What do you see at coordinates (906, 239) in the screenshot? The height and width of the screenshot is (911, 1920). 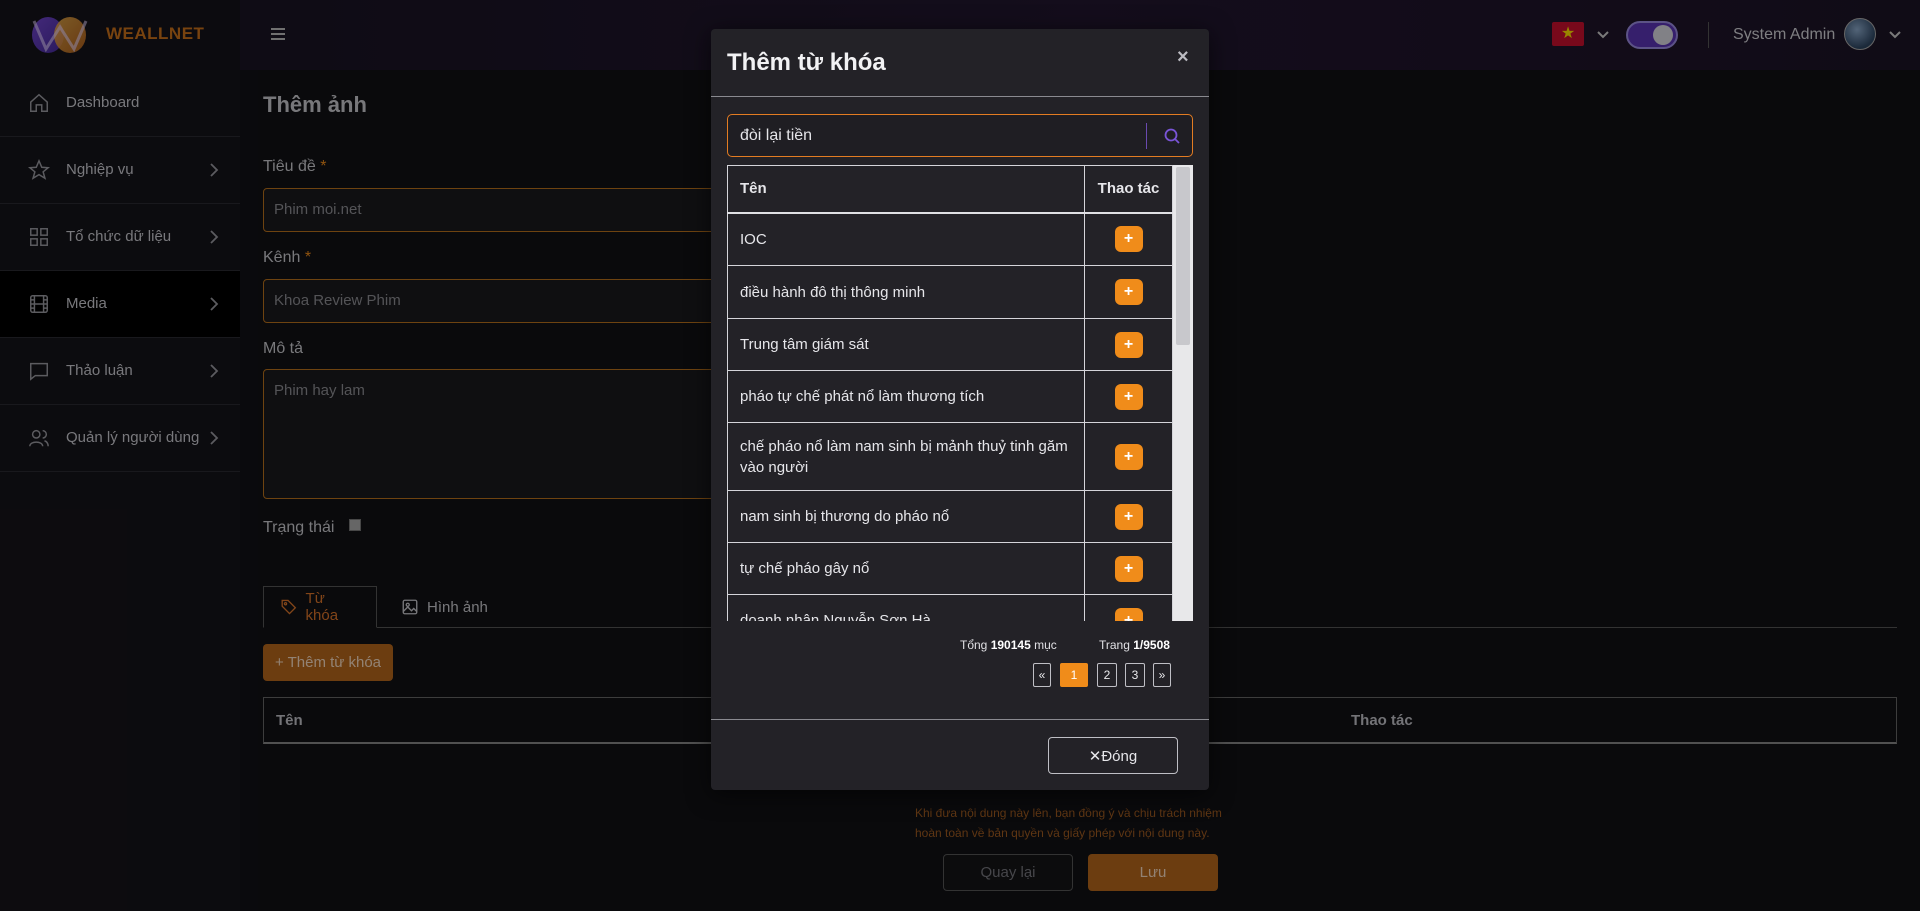 I see `keyword-name: IOC` at bounding box center [906, 239].